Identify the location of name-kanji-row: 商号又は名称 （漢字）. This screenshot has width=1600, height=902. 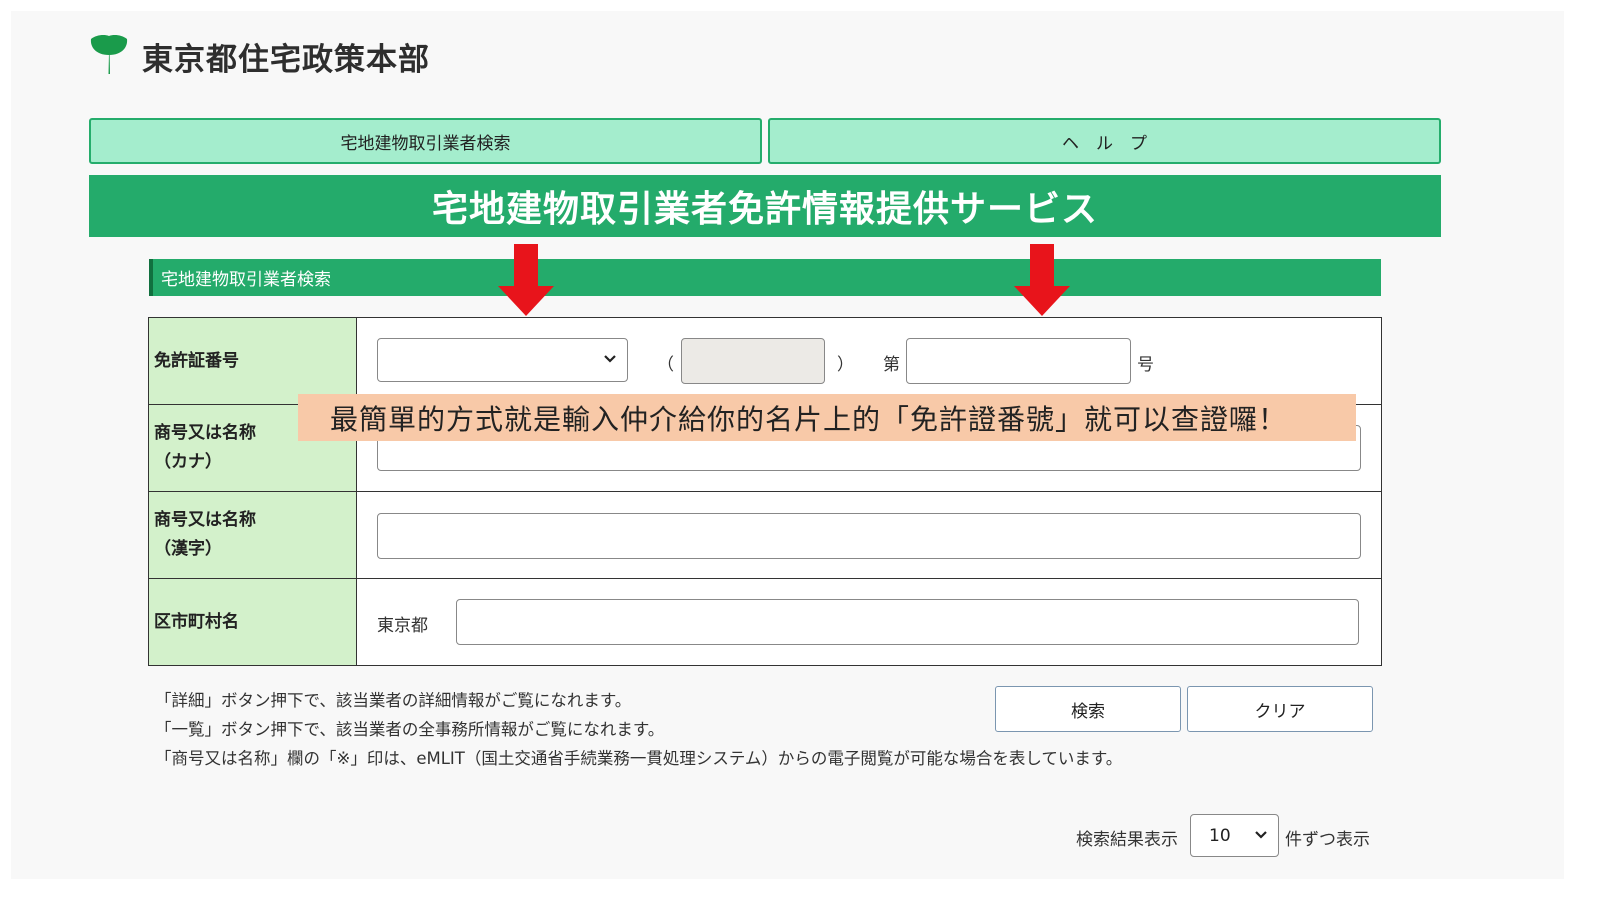
(765, 535).